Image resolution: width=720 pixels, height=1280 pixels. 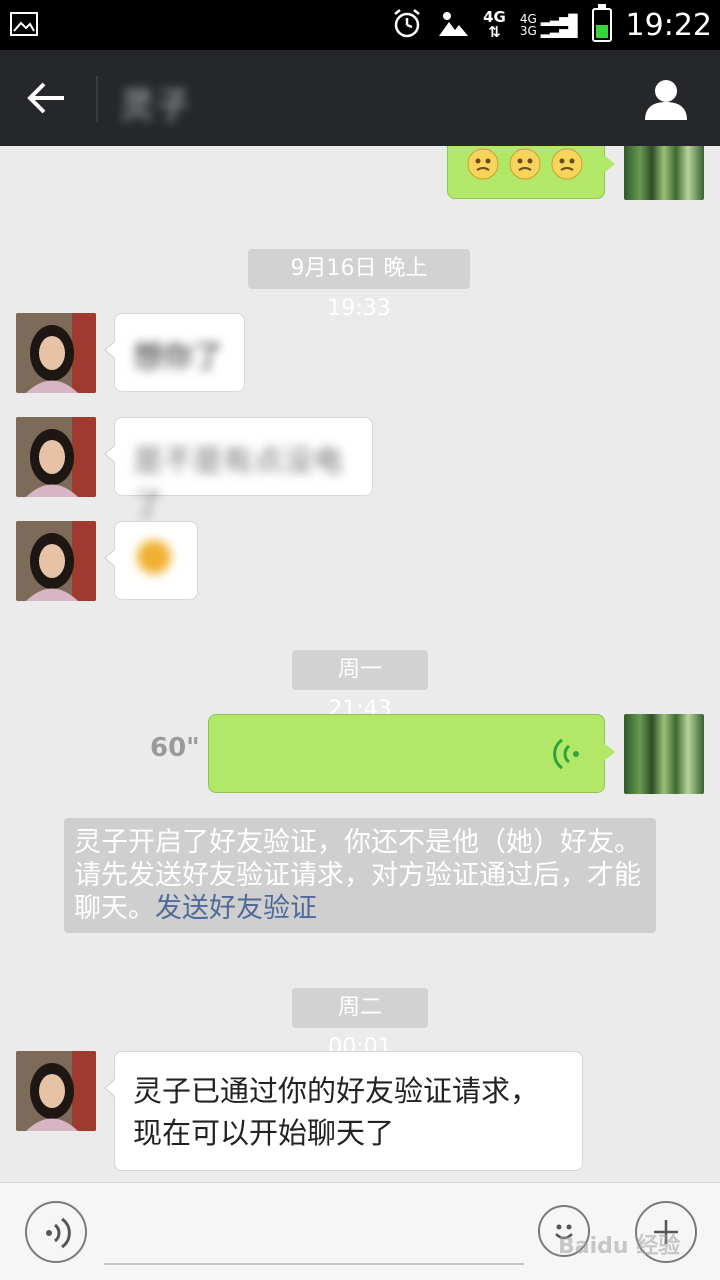 I want to click on voice-wave-icon, so click(x=566, y=754).